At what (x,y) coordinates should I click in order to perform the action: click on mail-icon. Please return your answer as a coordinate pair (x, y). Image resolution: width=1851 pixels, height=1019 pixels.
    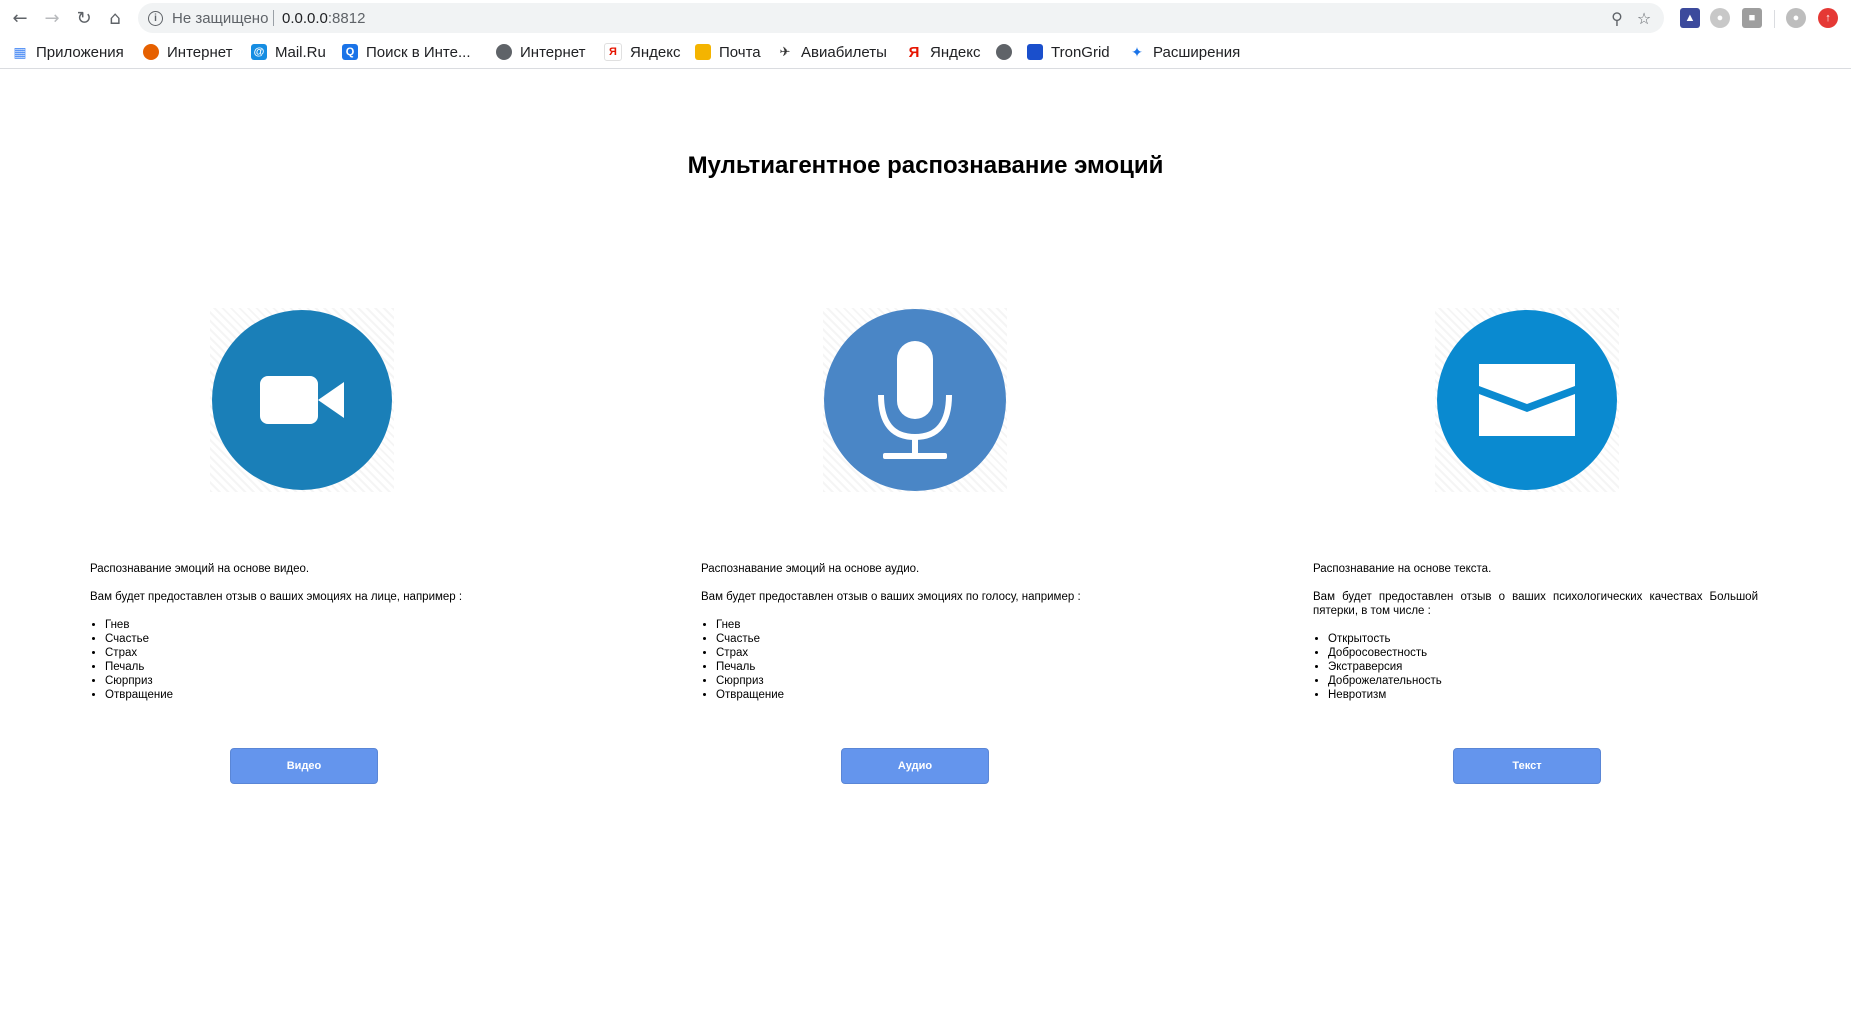
    Looking at the image, I should click on (703, 52).